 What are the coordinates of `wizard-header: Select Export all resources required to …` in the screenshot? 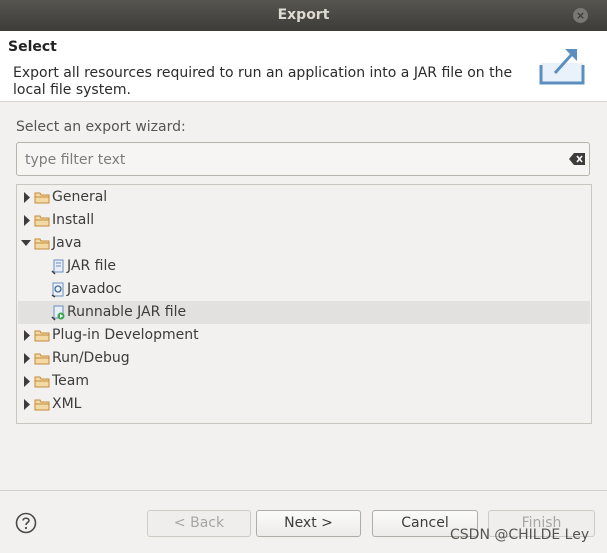 It's located at (303, 66).